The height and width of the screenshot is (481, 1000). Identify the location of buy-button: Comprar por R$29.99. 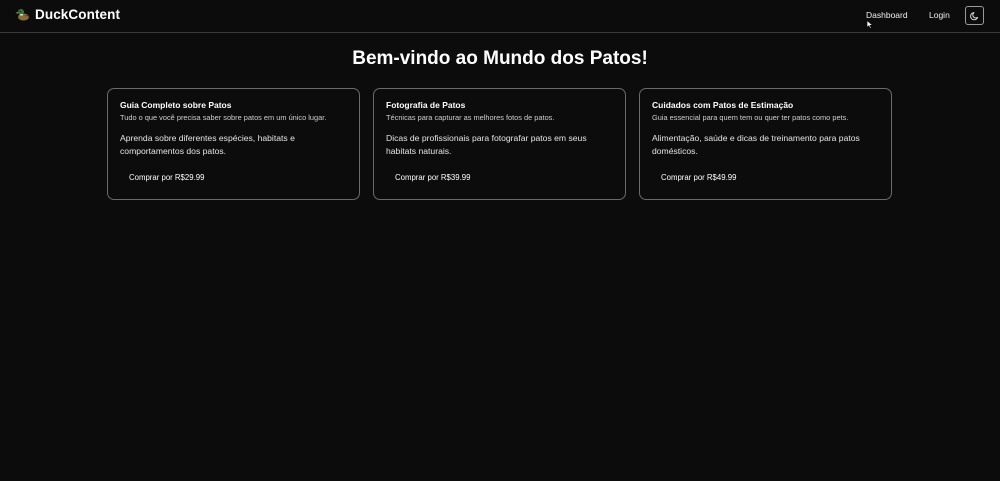
(167, 178).